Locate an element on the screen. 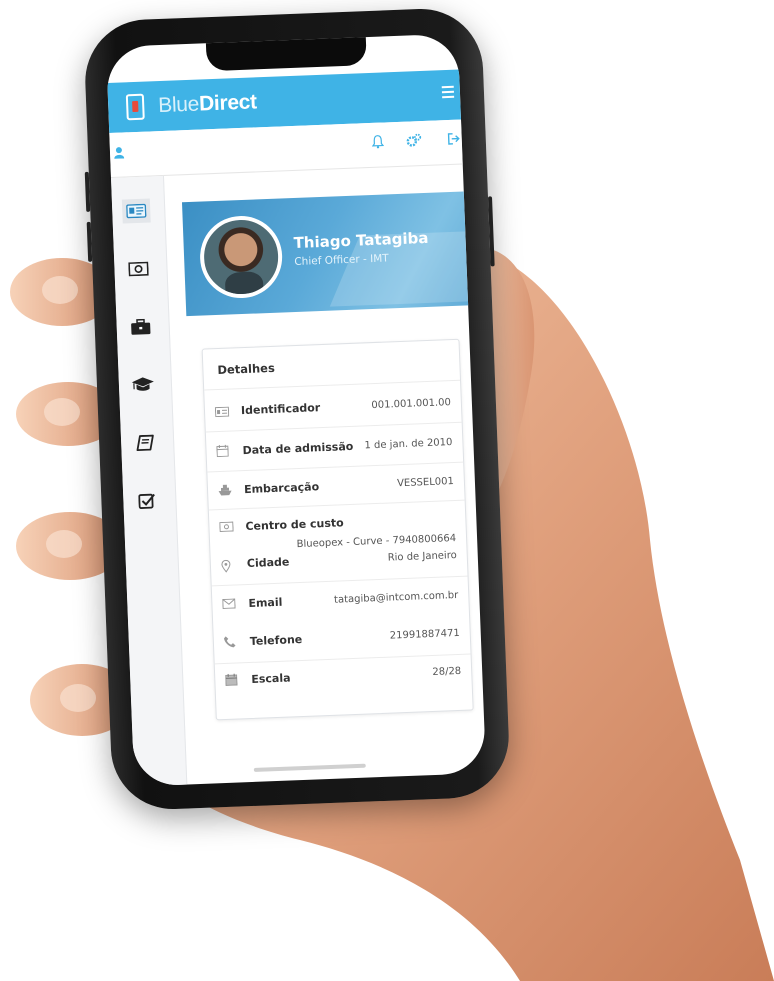 This screenshot has height=981, width=774. sidebar-item-tasks is located at coordinates (147, 500).